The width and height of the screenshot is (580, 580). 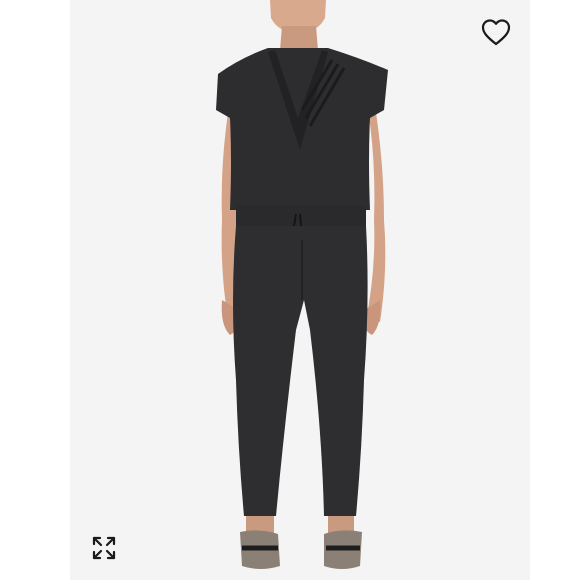 I want to click on fullscreen-button, so click(x=104, y=548).